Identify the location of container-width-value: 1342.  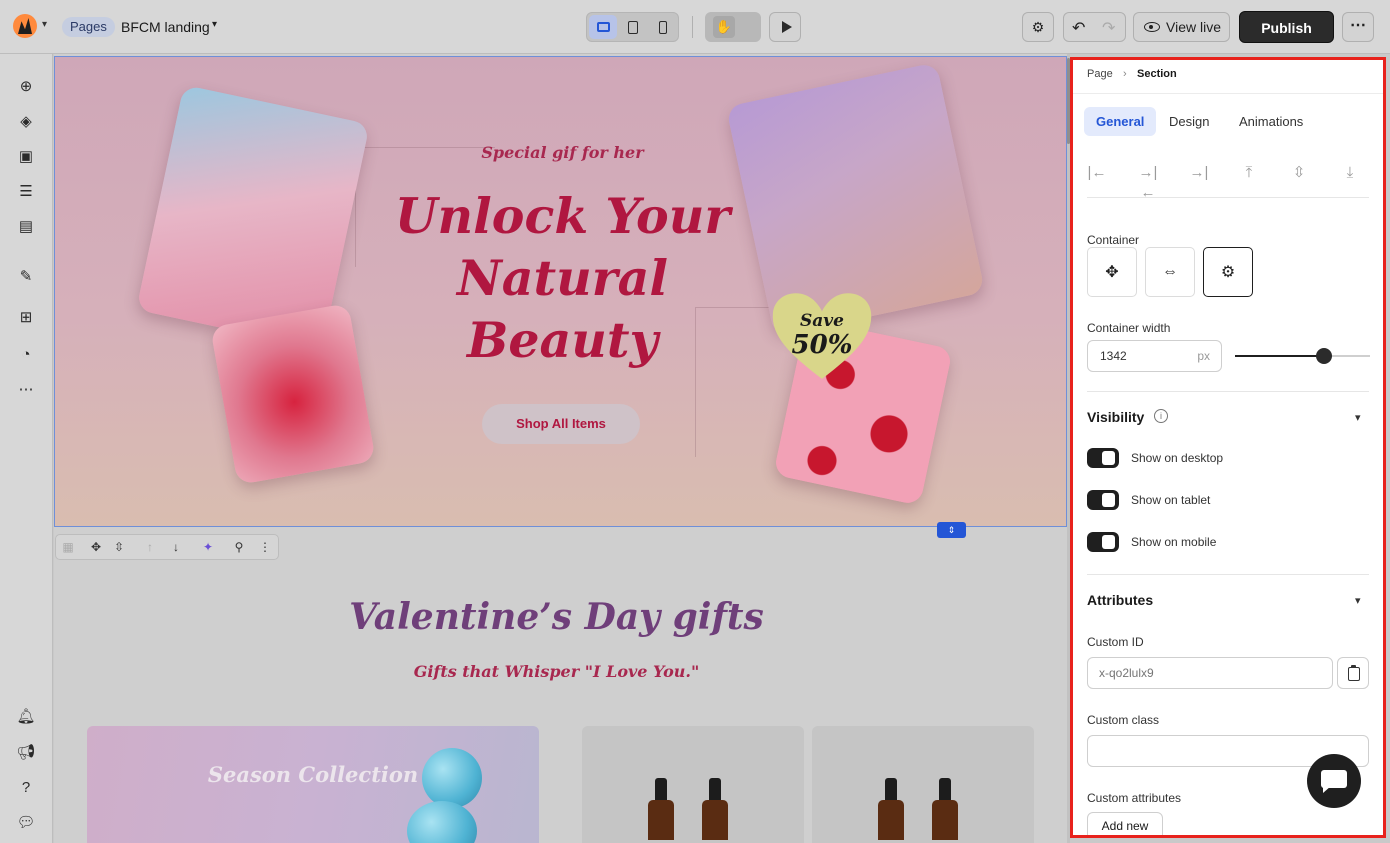
(1113, 356).